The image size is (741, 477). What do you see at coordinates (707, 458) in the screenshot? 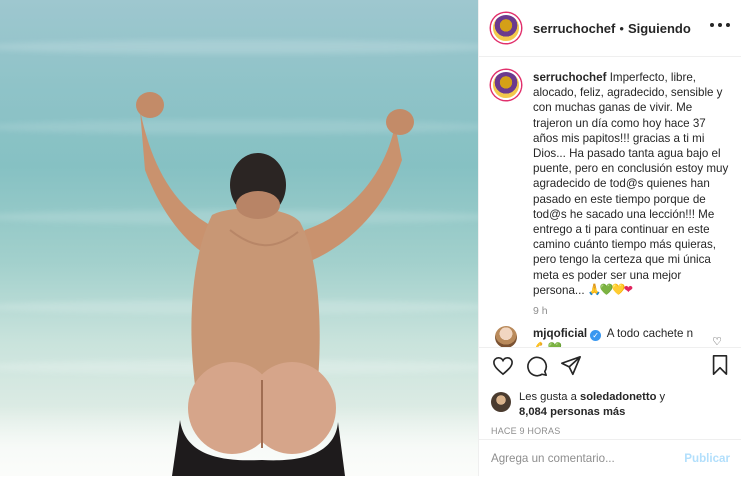
I see `publish-button: Publicar` at bounding box center [707, 458].